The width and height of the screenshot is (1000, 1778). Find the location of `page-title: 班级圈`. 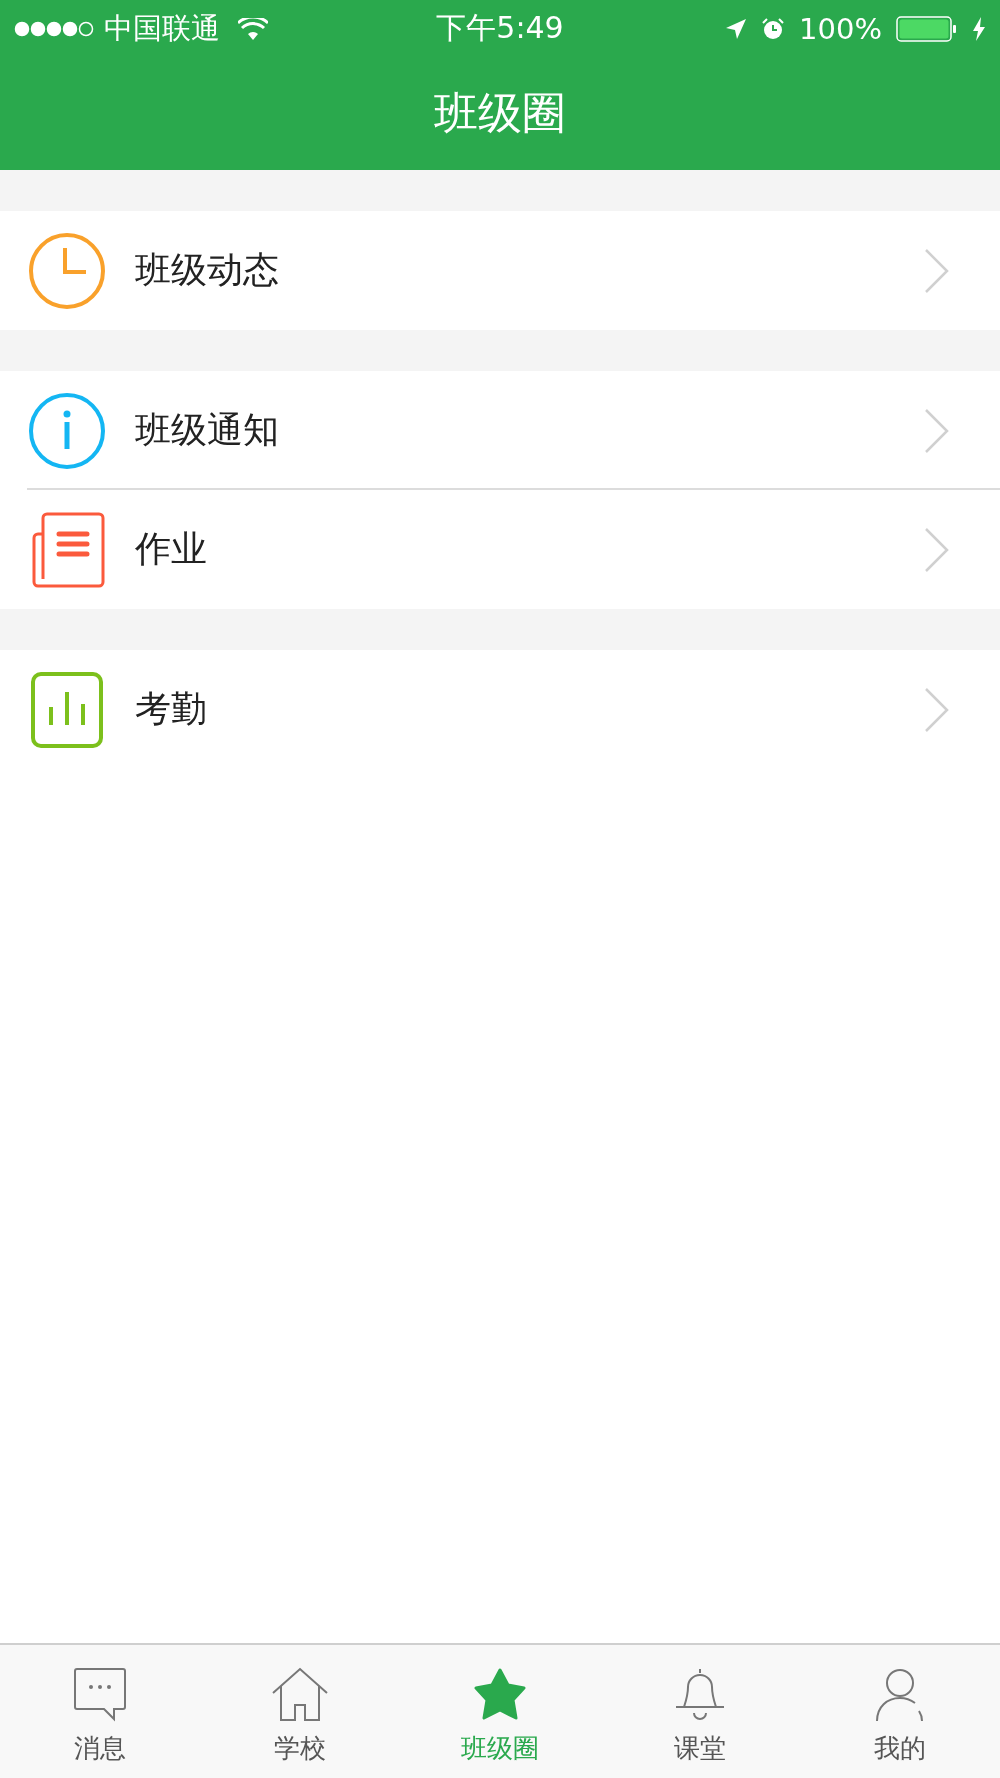

page-title: 班级圈 is located at coordinates (500, 113).